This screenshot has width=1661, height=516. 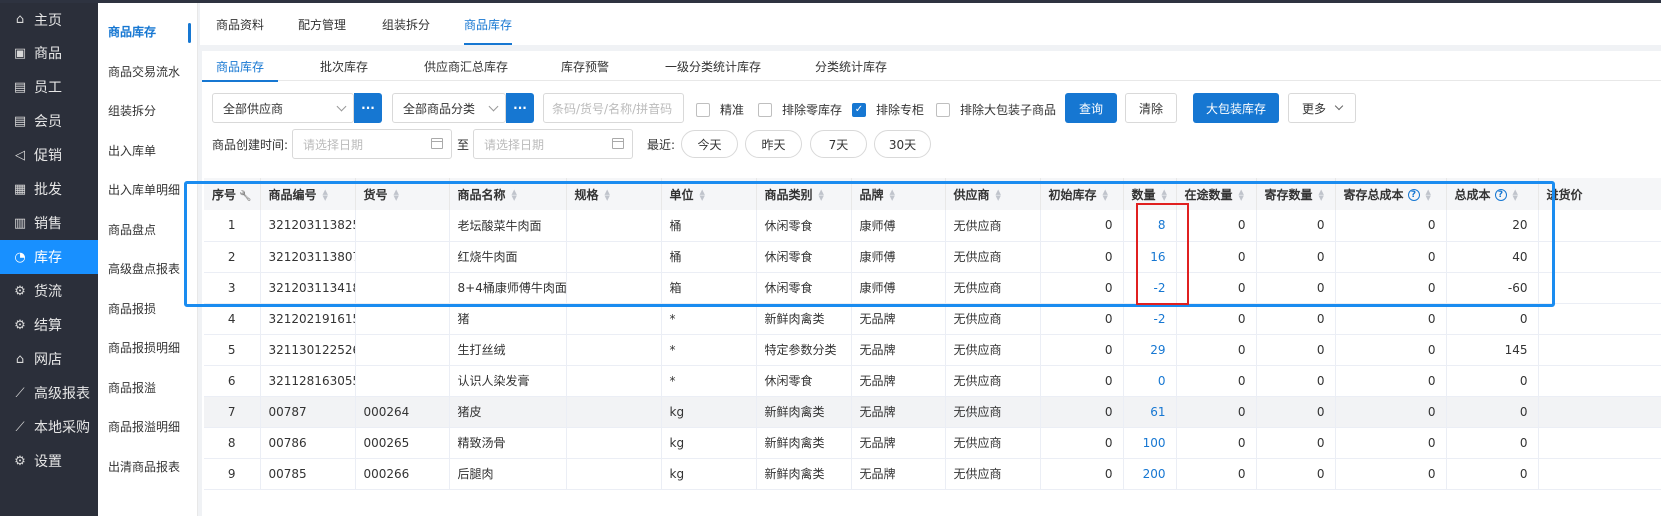 What do you see at coordinates (1151, 108) in the screenshot?
I see `clear-button: 清除` at bounding box center [1151, 108].